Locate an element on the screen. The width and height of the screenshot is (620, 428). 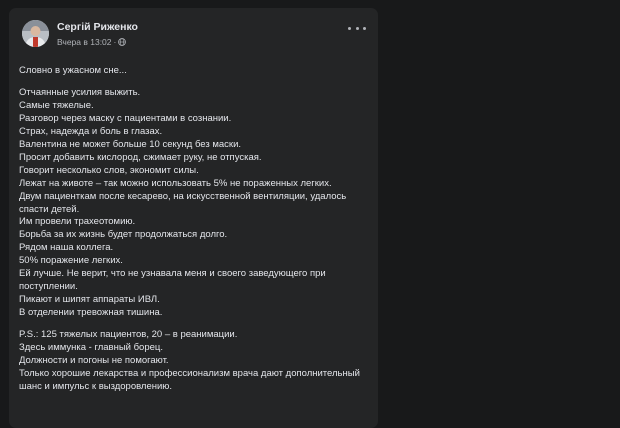
post-line: Говорит несколько слов, экономит силы. is located at coordinates (109, 170).